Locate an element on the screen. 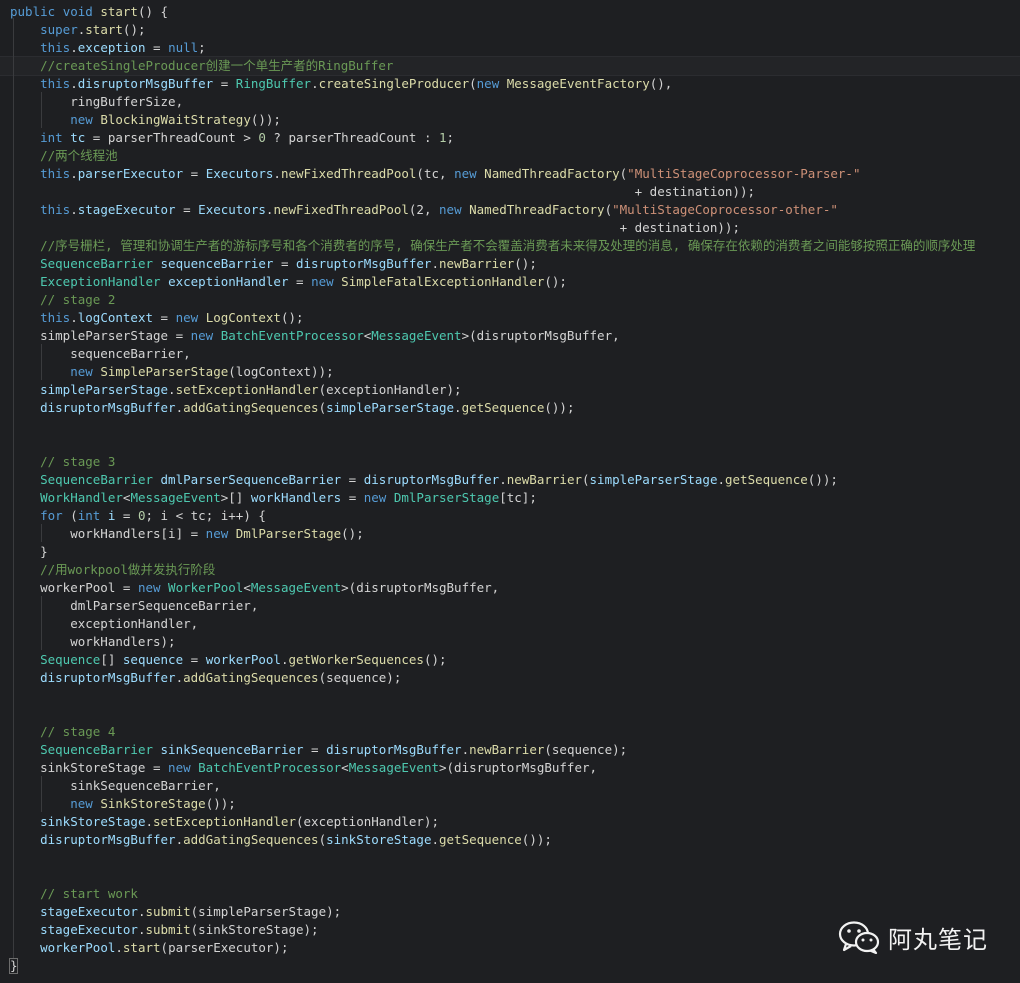 Image resolution: width=1020 pixels, height=983 pixels. code-token: workHandlers); is located at coordinates (93, 641).